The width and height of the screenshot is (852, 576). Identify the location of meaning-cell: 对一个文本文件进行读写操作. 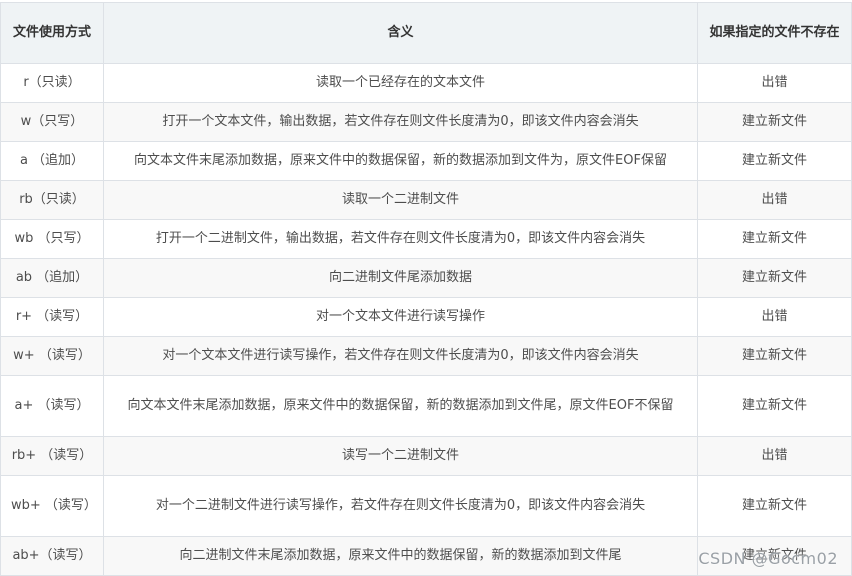
(400, 317).